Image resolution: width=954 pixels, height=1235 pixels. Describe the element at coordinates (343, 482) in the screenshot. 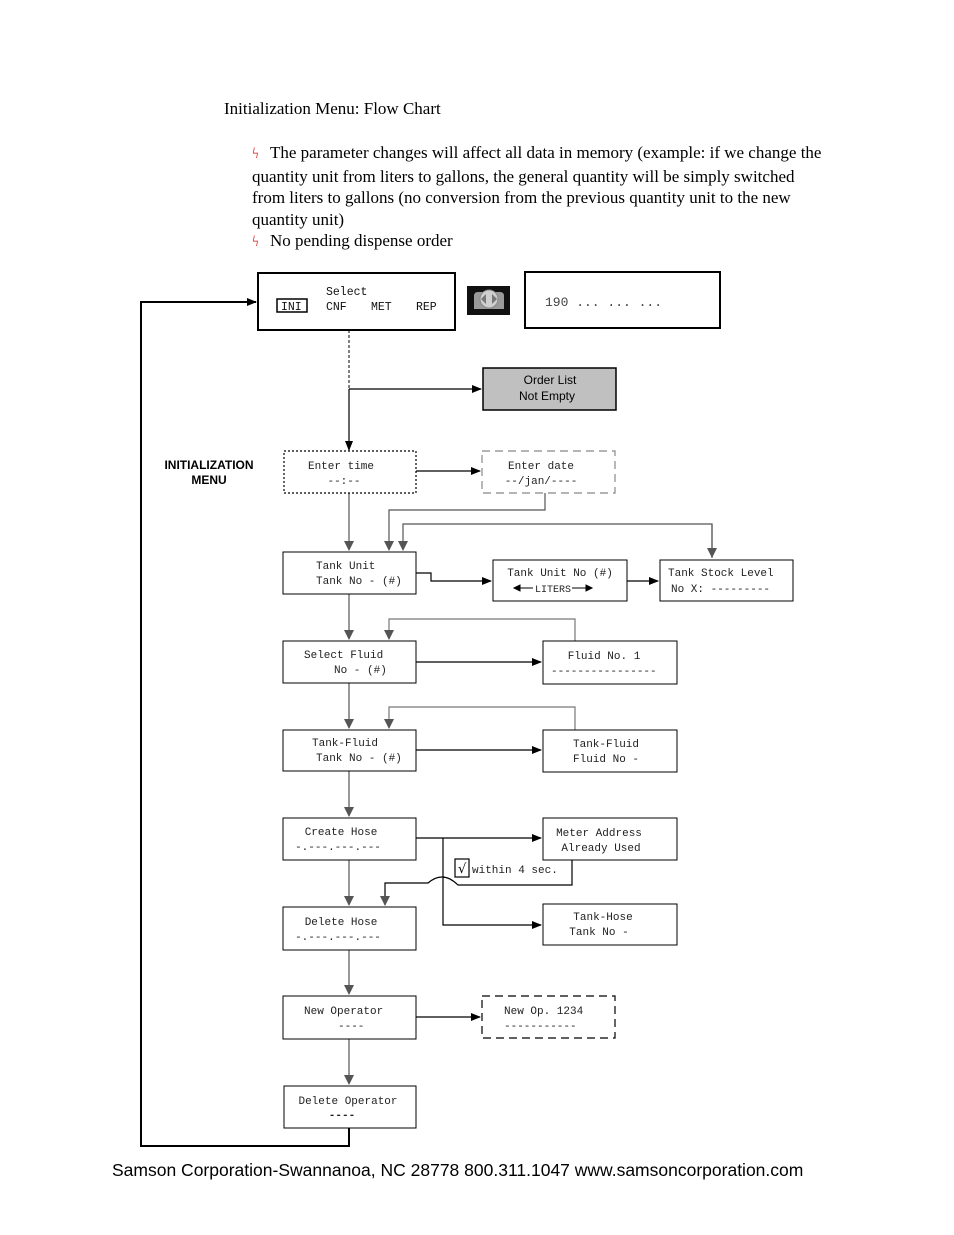

I see `box-line: --:--` at that location.